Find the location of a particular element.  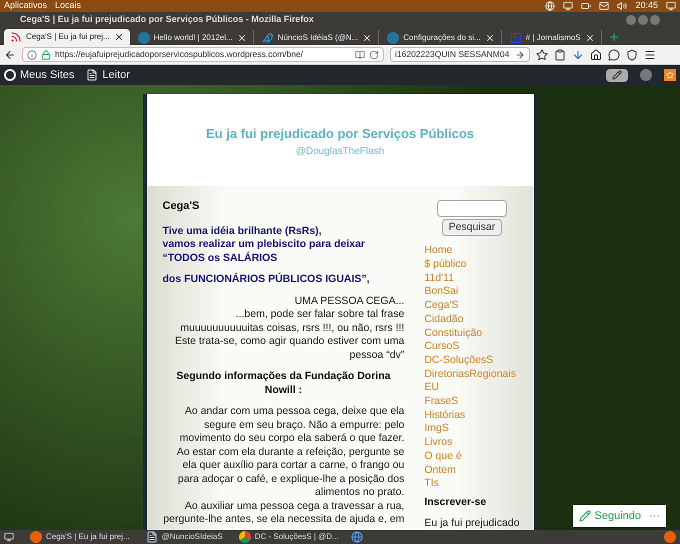

post-title: Cega'S is located at coordinates (181, 207).